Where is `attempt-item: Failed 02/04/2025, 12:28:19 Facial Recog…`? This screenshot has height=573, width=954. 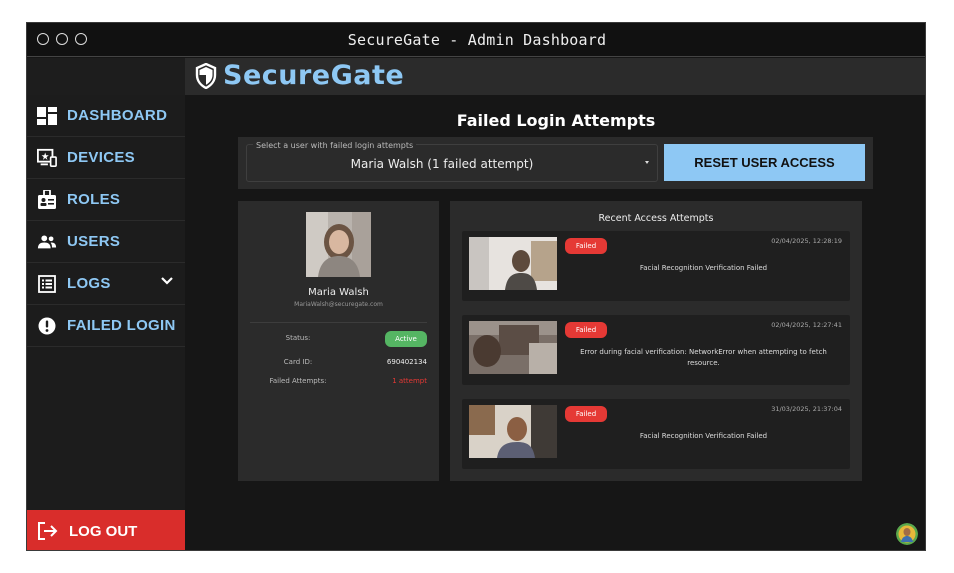 attempt-item: Failed 02/04/2025, 12:28:19 Facial Recog… is located at coordinates (656, 266).